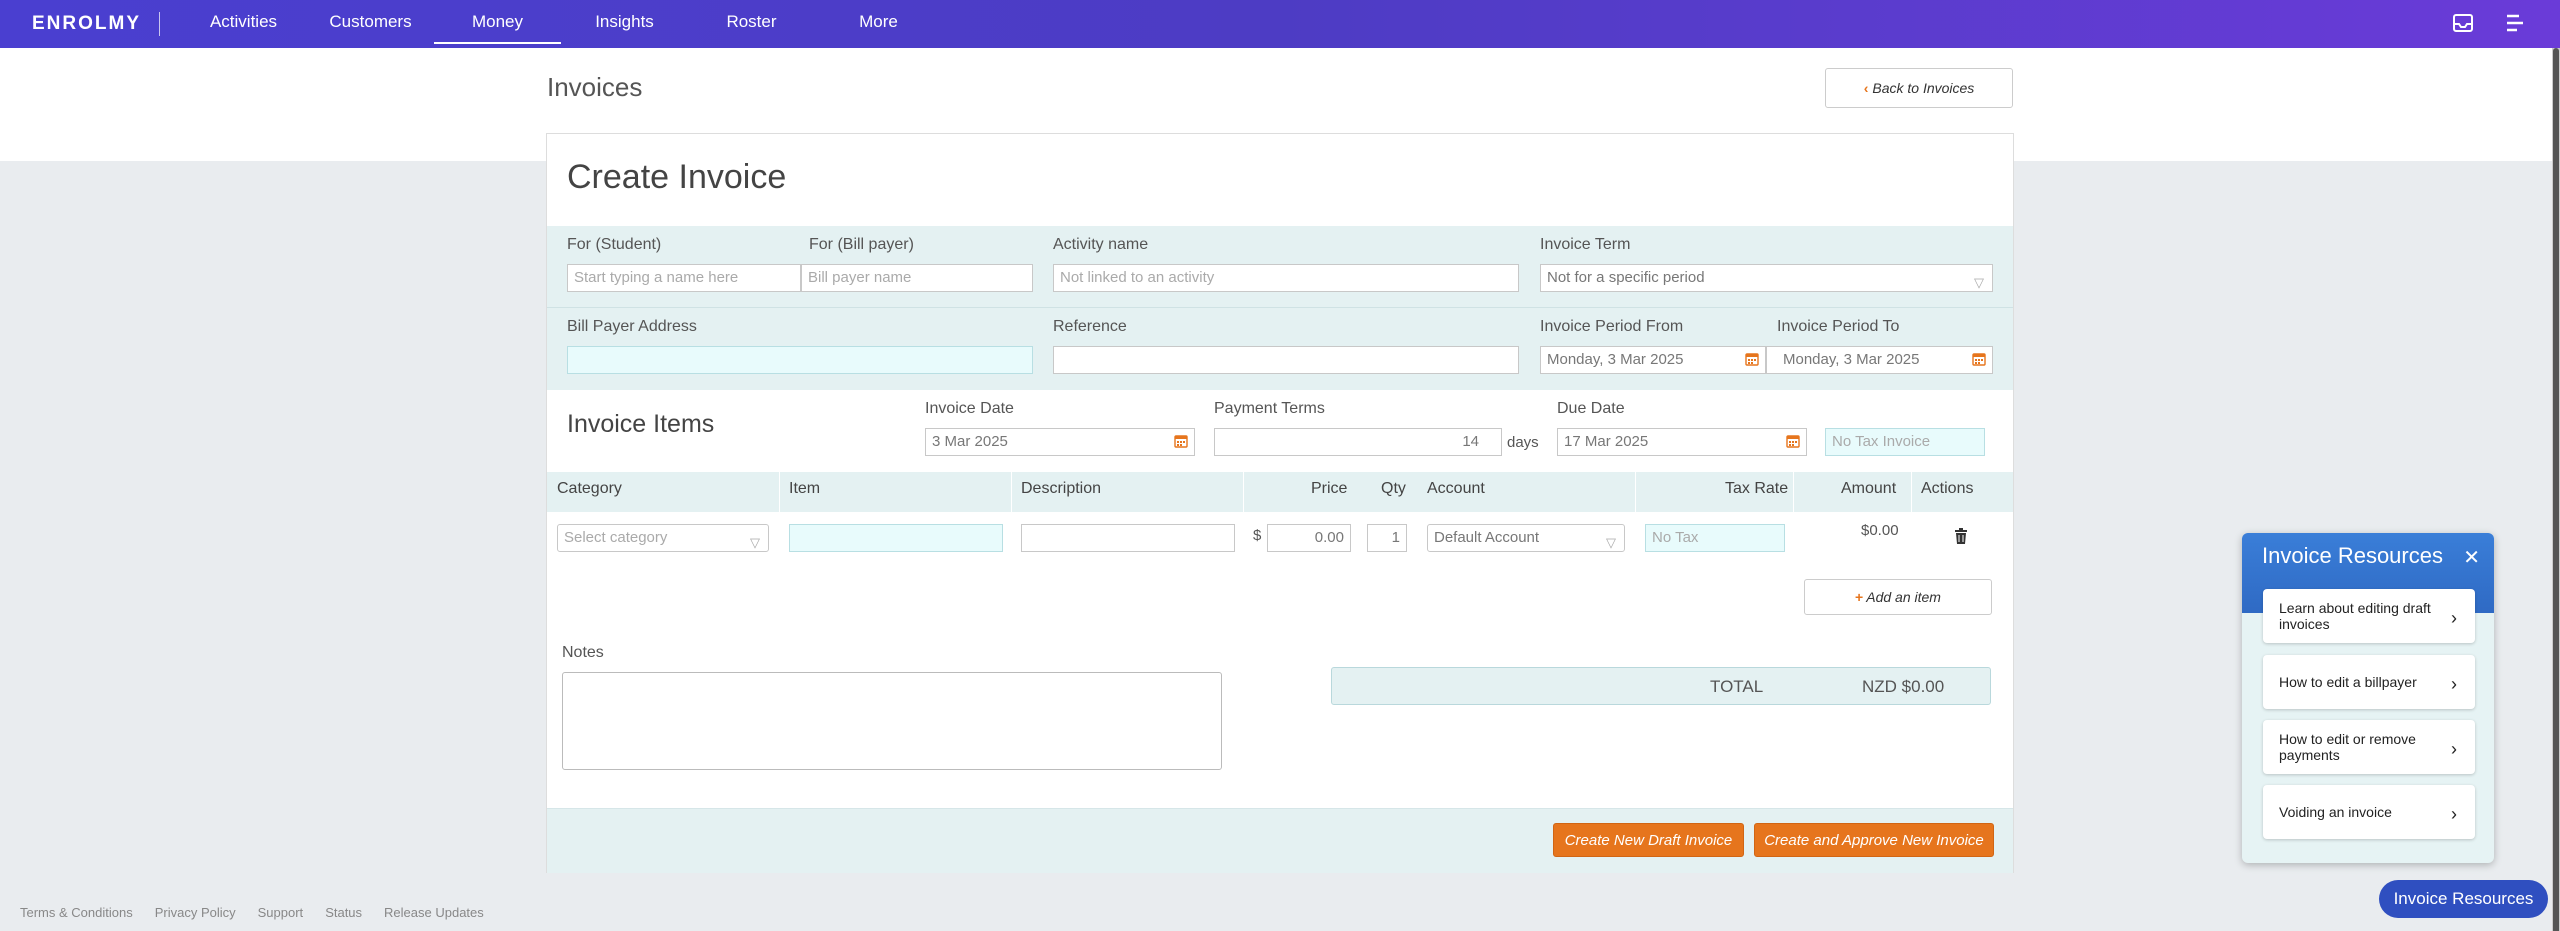 The width and height of the screenshot is (2560, 931). Describe the element at coordinates (1257, 535) in the screenshot. I see `currency-symbol: $` at that location.